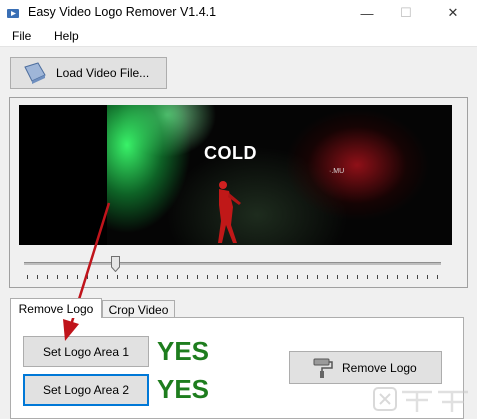 Image resolution: width=477 pixels, height=419 pixels. I want to click on logo-area-1-status: YES, so click(183, 351).